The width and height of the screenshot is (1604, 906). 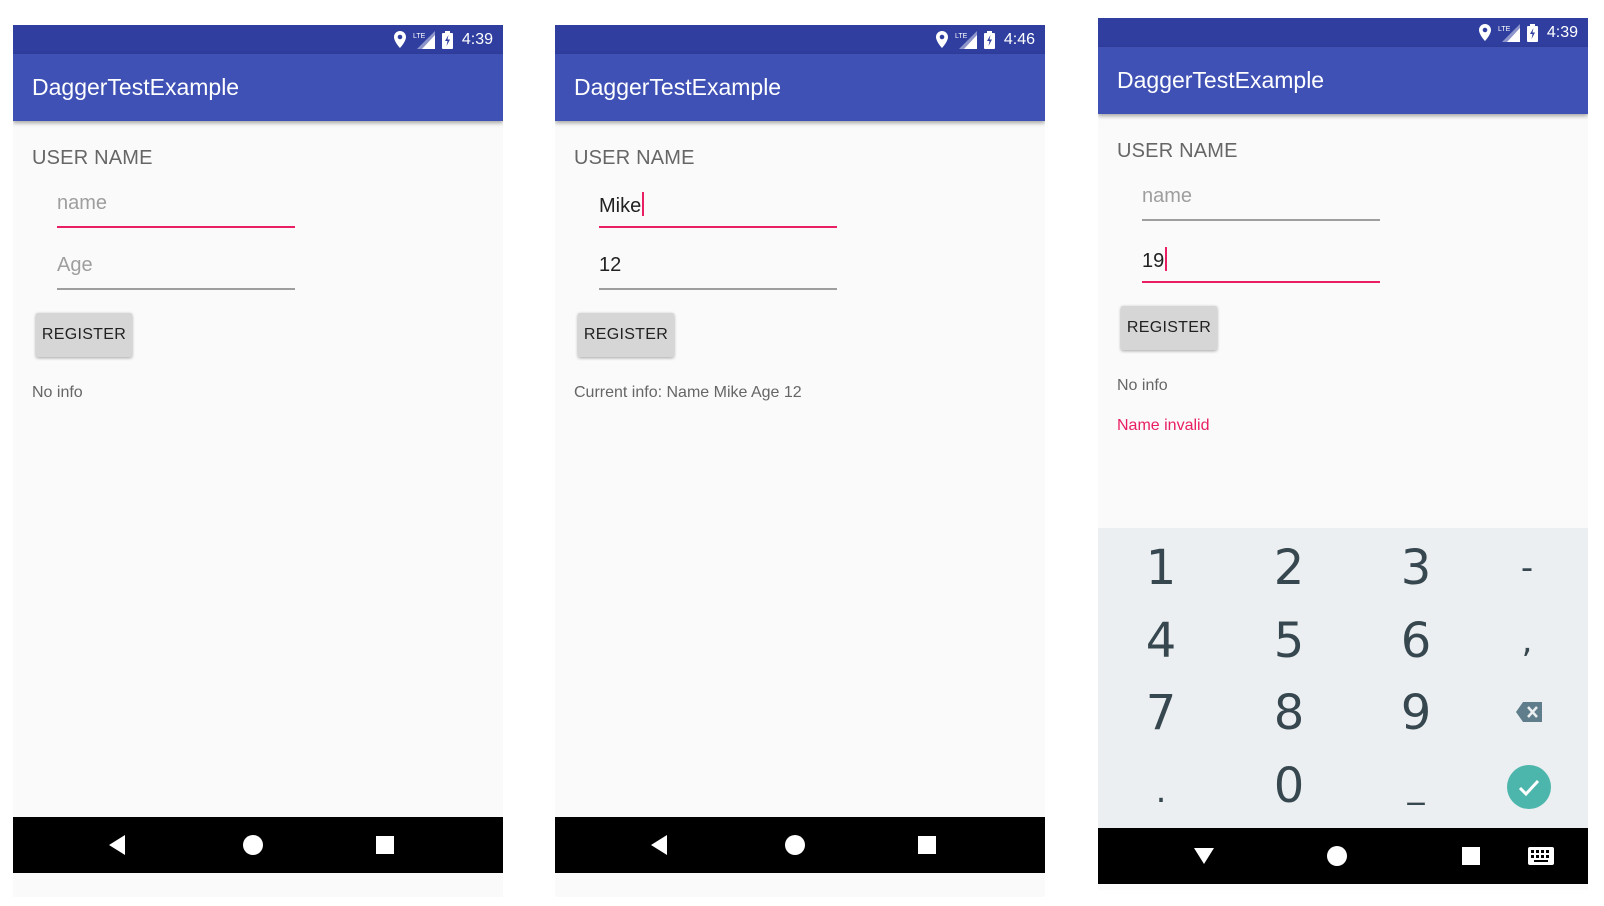 I want to click on name-value: Mike, so click(x=620, y=206).